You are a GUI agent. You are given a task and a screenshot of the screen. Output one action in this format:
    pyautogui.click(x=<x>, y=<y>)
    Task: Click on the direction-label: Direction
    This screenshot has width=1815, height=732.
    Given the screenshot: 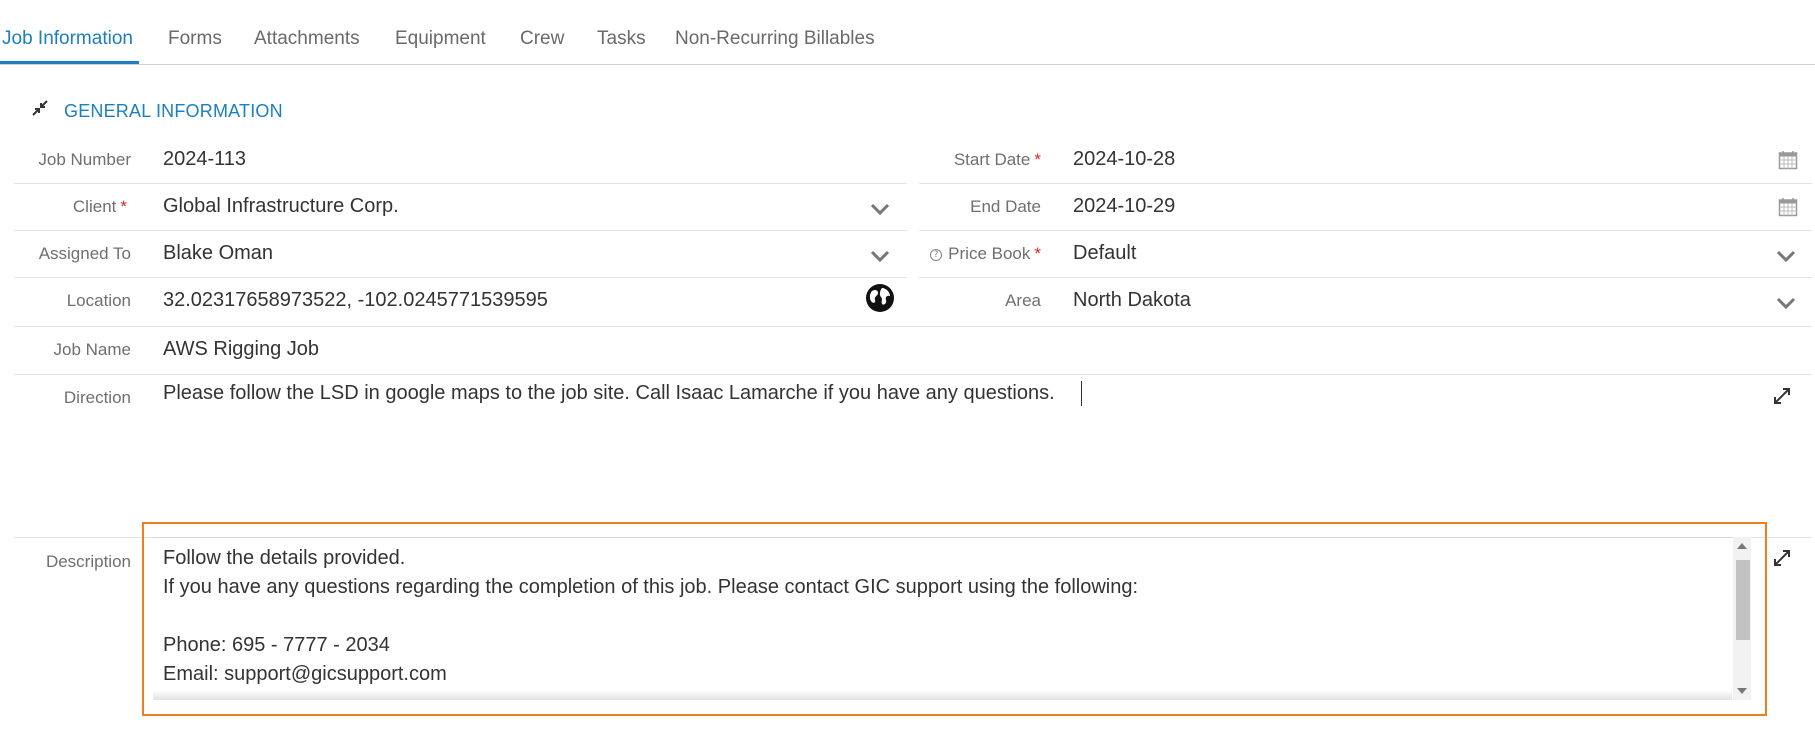 What is the action you would take?
    pyautogui.click(x=97, y=397)
    